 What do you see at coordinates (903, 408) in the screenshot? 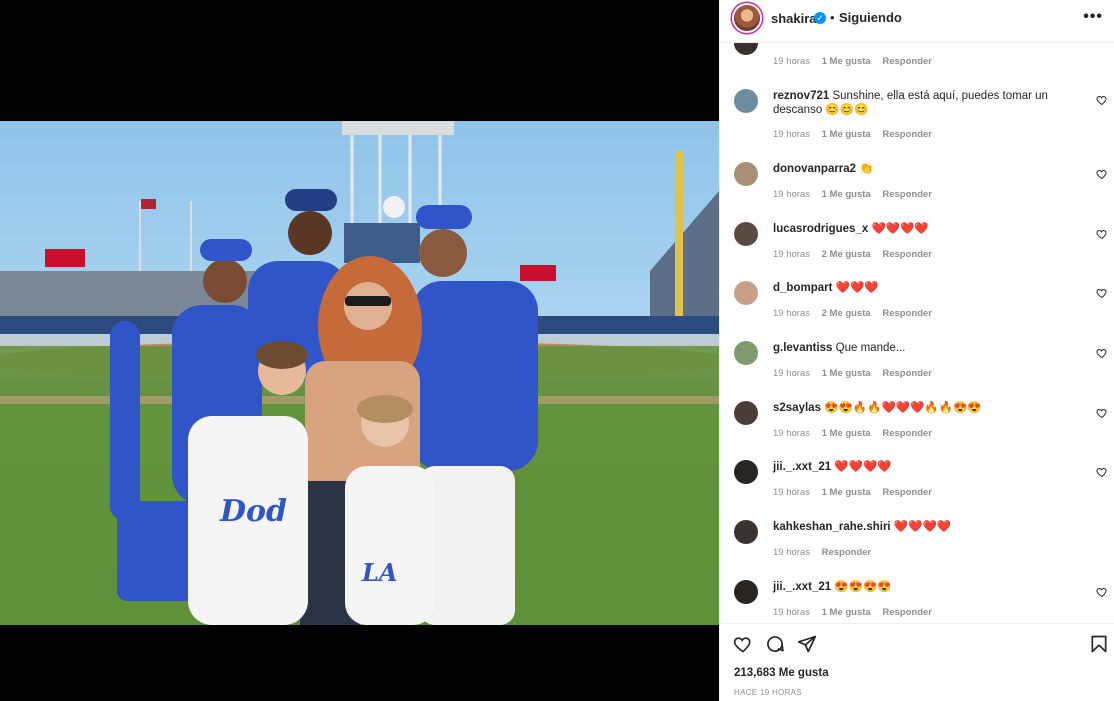
I see `comment-text: 😍😍🔥🔥❤️❤️❤️🔥🔥😍😍` at bounding box center [903, 408].